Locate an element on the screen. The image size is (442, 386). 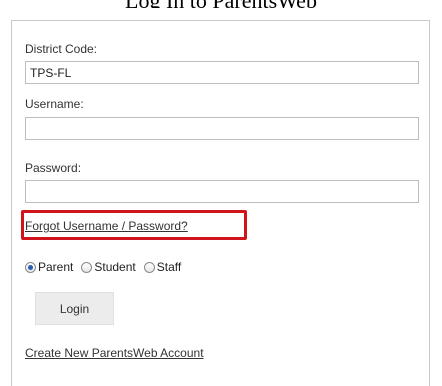
district-code-field is located at coordinates (222, 72).